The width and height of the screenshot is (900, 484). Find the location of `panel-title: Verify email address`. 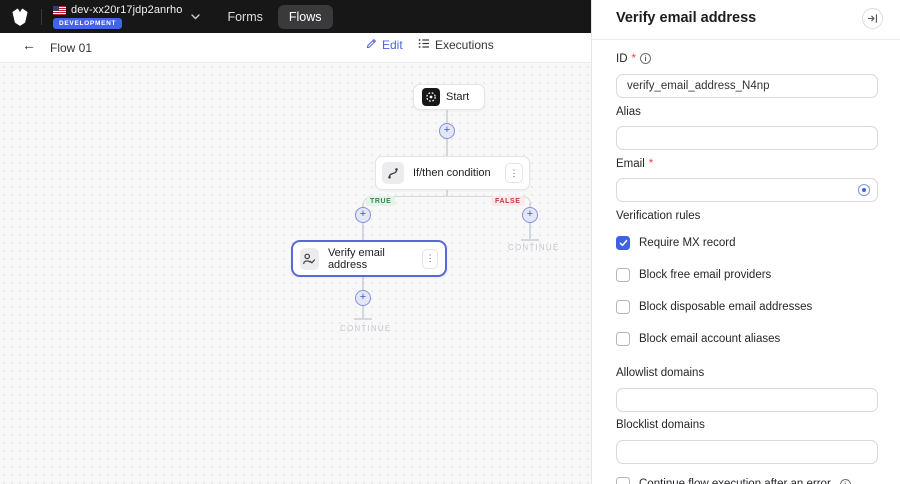

panel-title: Verify email address is located at coordinates (686, 18).